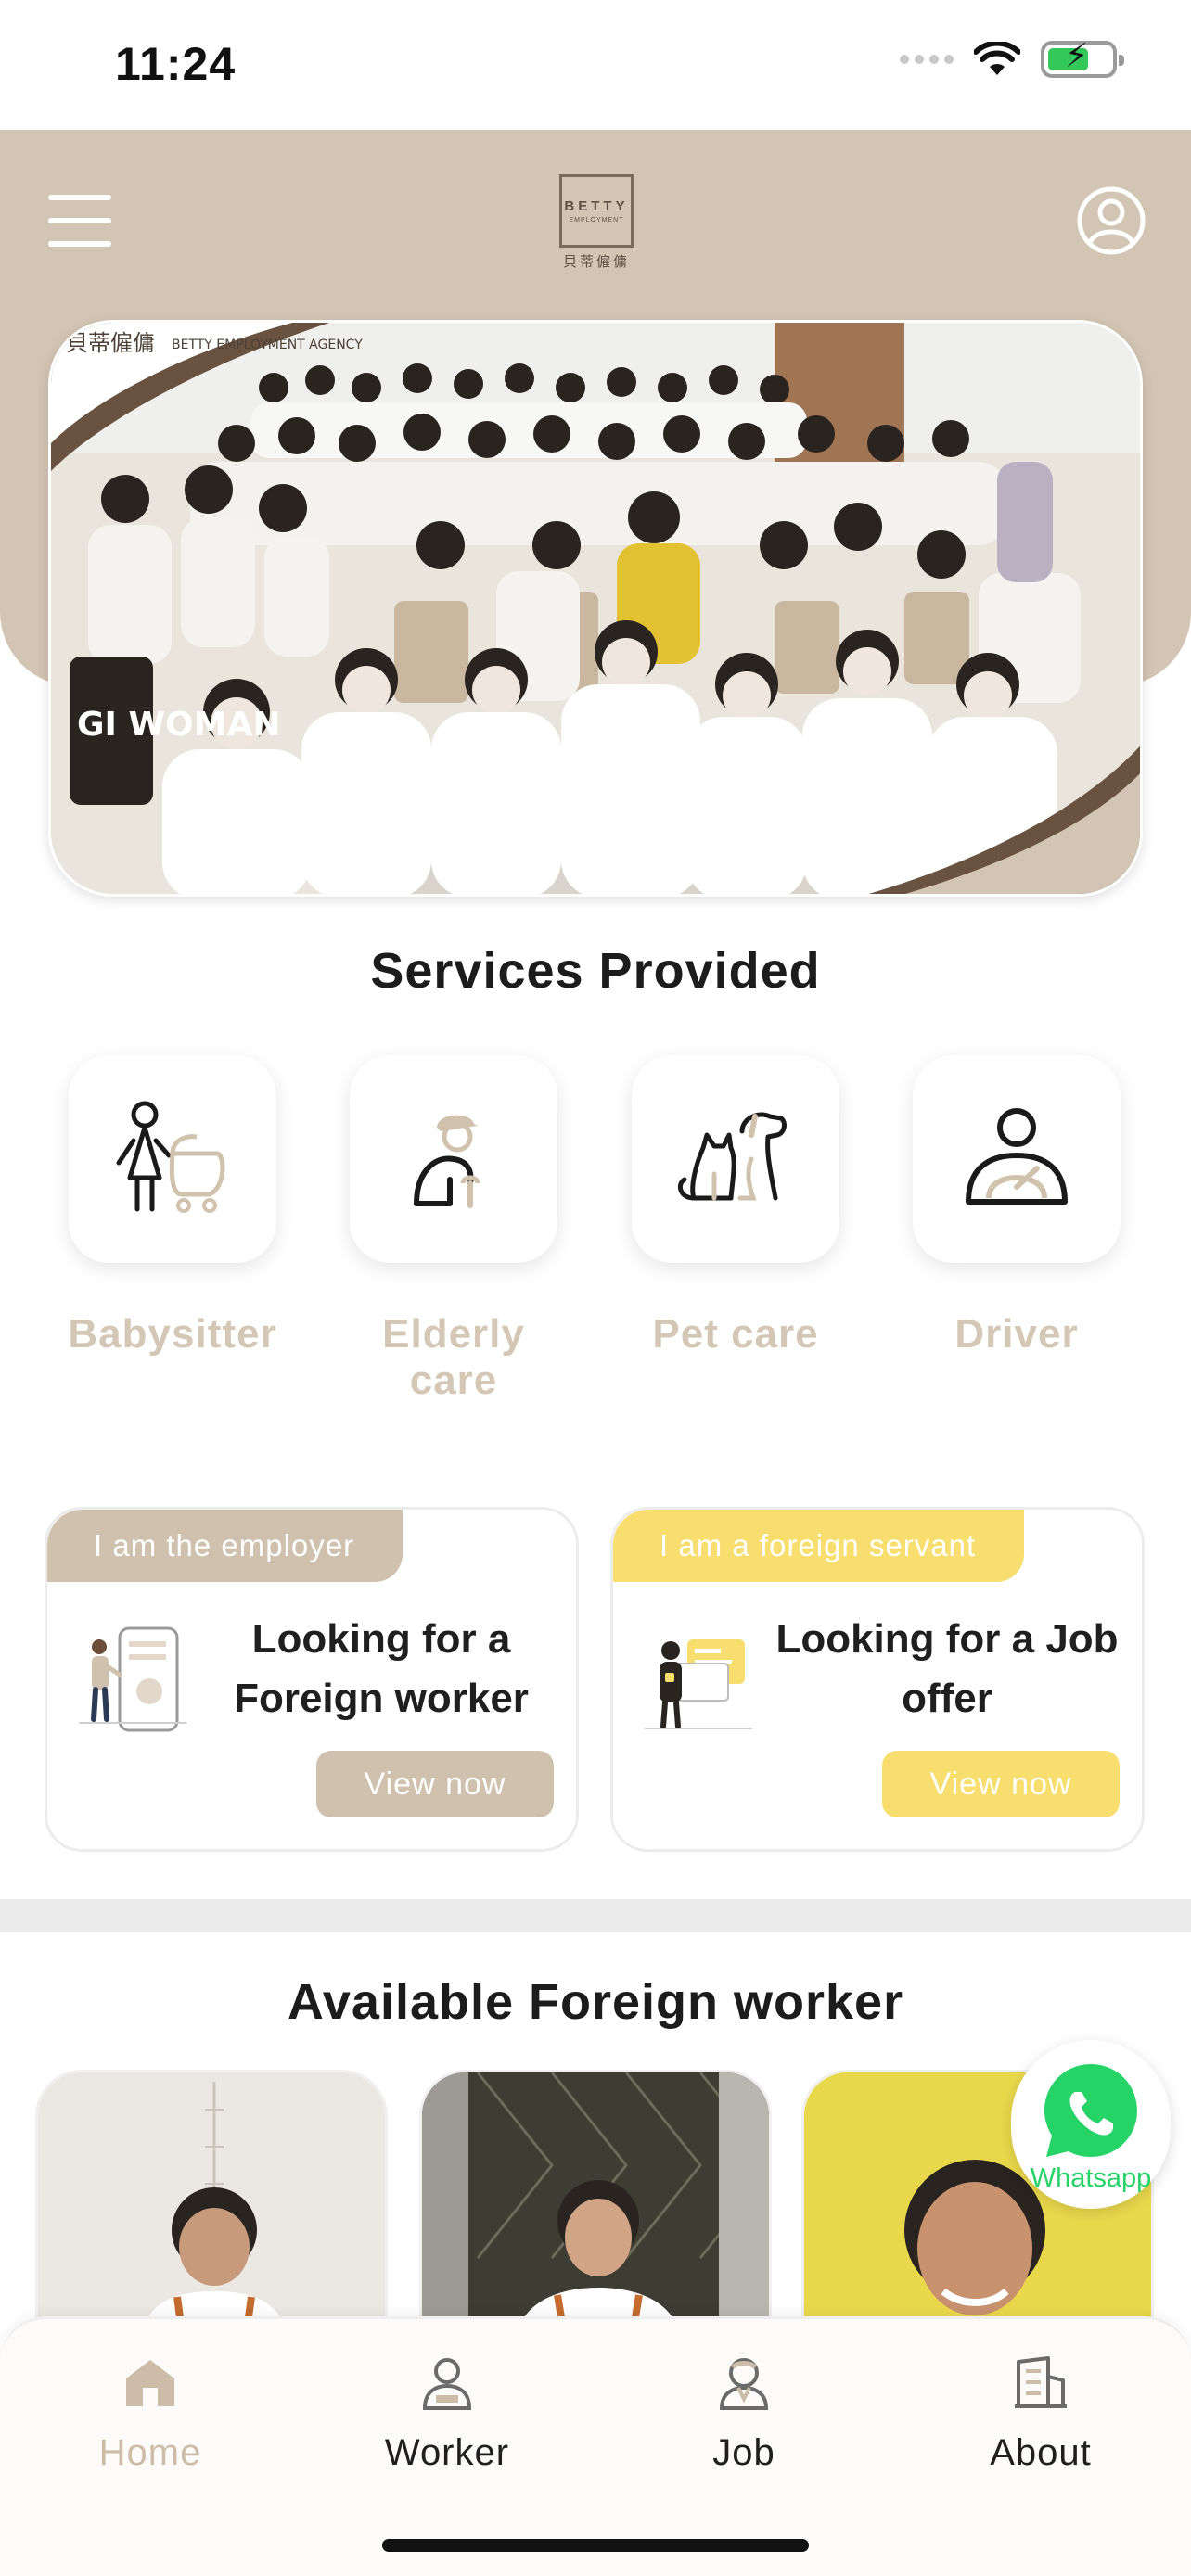 This screenshot has height=2576, width=1191. What do you see at coordinates (1040, 2409) in the screenshot?
I see `nav-about: About` at bounding box center [1040, 2409].